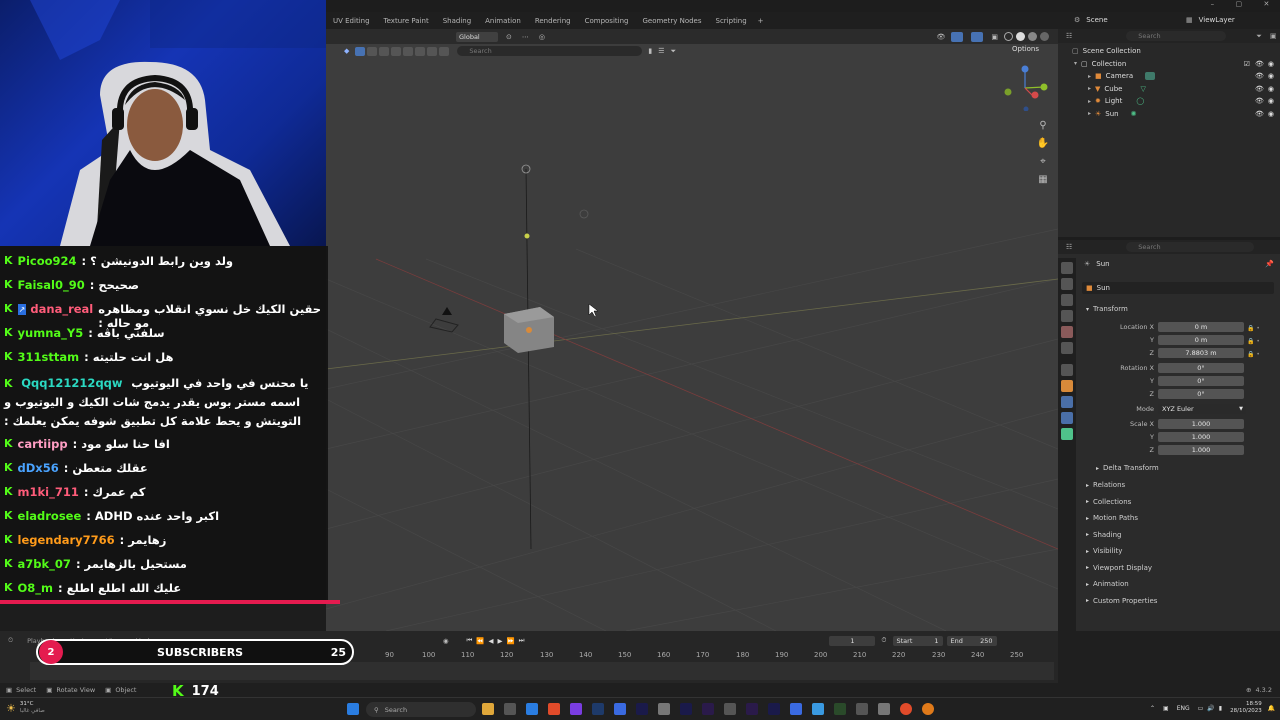 The height and width of the screenshot is (720, 1280). I want to click on modifier-tab-icon, so click(1067, 402).